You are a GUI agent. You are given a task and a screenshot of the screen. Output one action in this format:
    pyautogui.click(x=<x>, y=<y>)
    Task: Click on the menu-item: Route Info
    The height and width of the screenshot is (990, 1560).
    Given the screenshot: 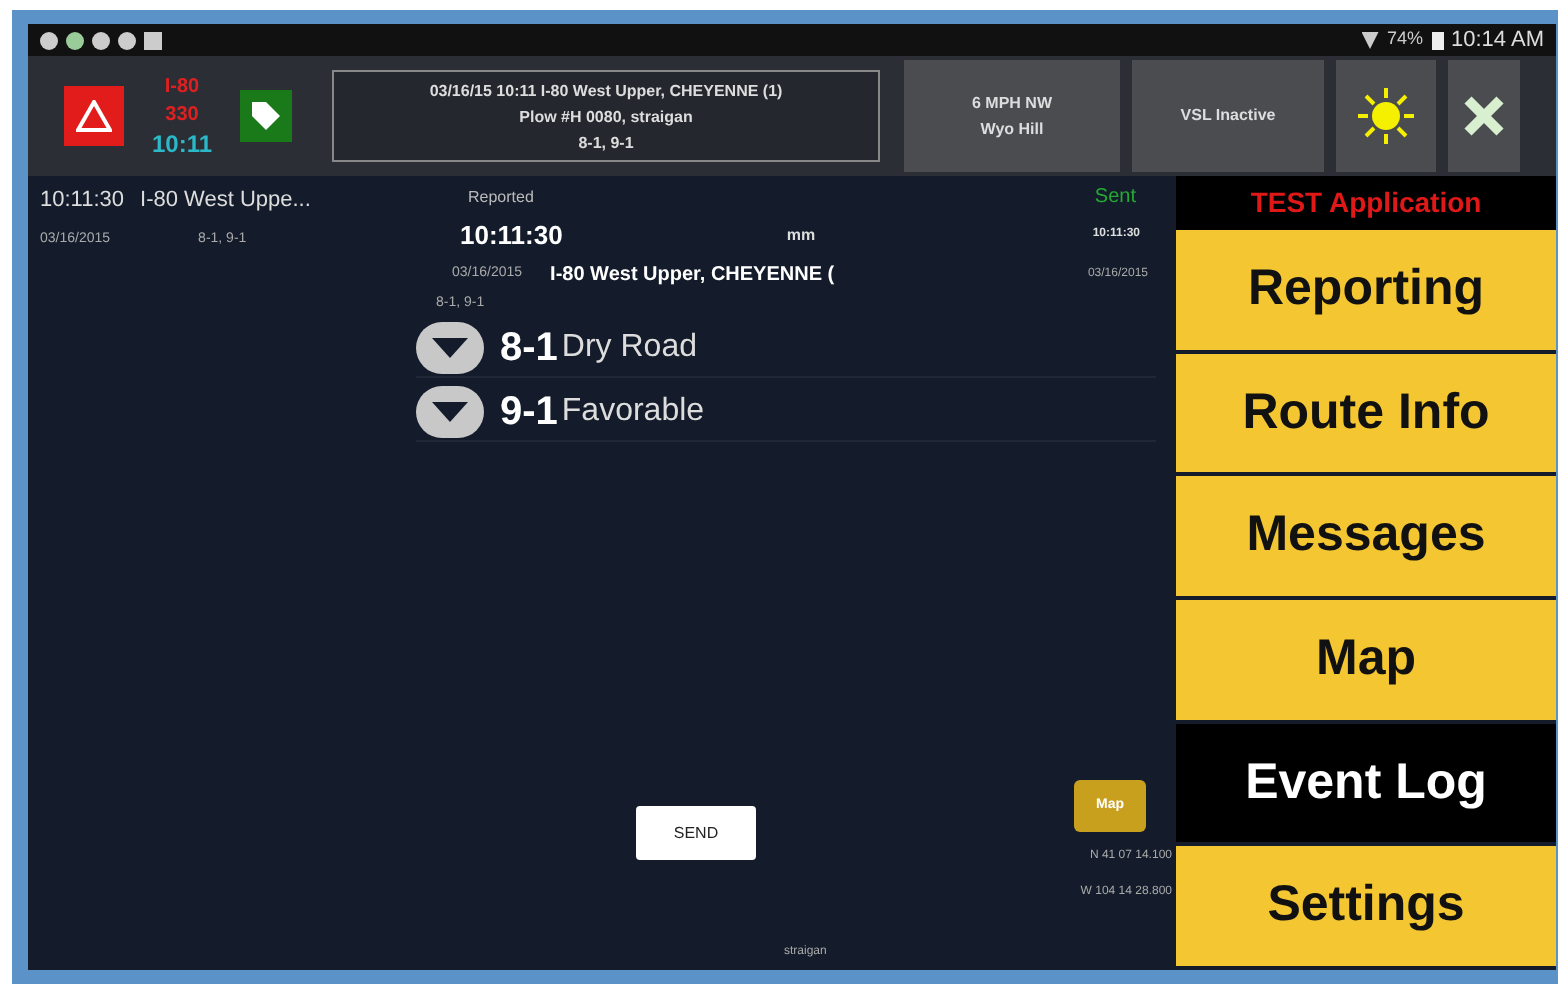 What is the action you would take?
    pyautogui.click(x=1366, y=415)
    